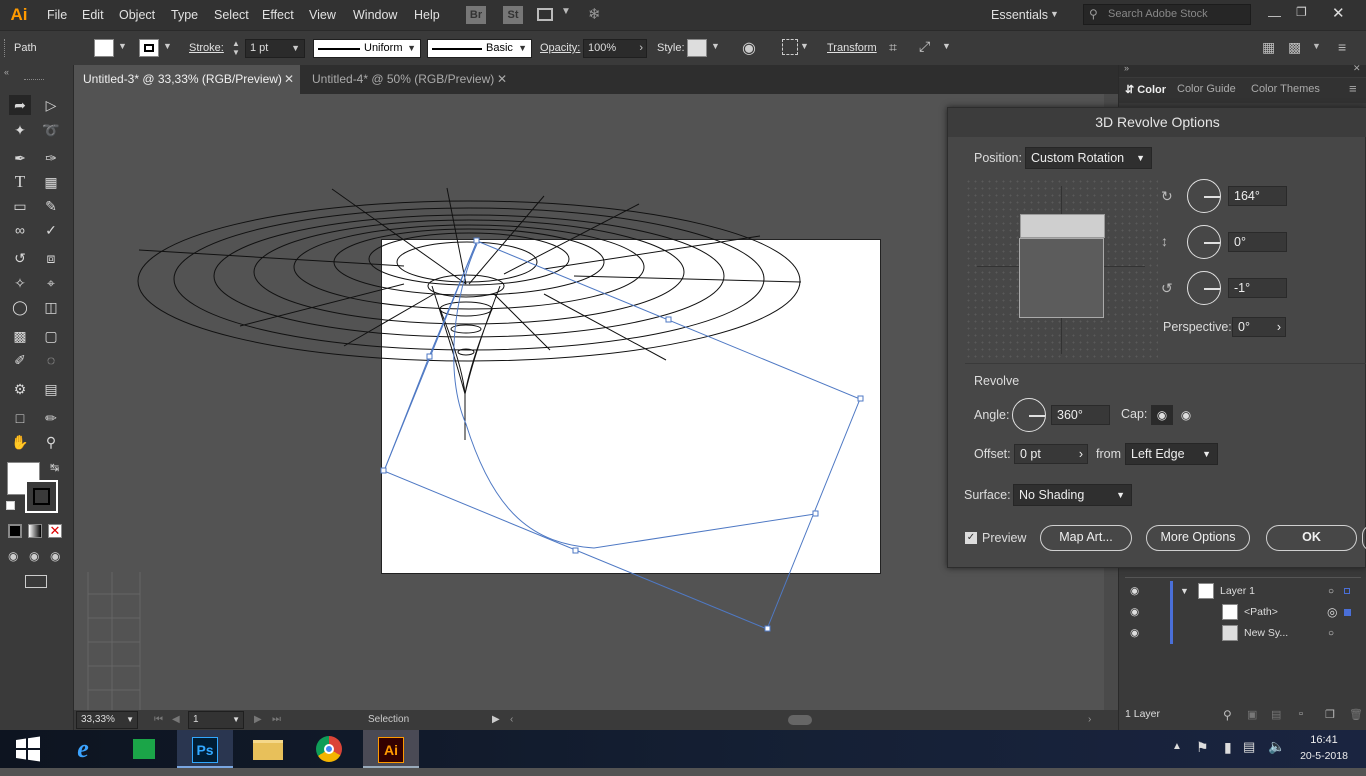 The height and width of the screenshot is (776, 1366). What do you see at coordinates (20, 258) in the screenshot?
I see `rotate-tool-icon: ↺` at bounding box center [20, 258].